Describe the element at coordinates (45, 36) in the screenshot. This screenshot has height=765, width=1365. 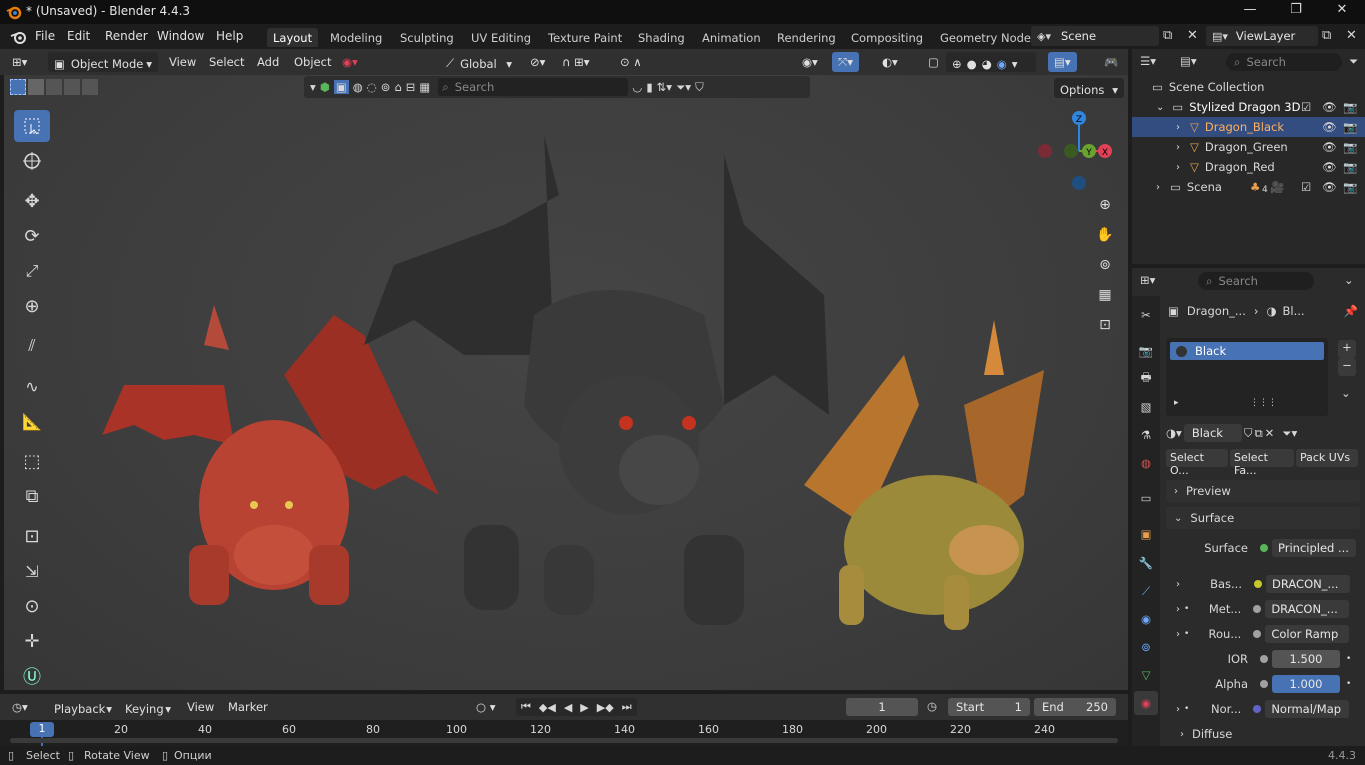
I see `menu-file: File` at that location.